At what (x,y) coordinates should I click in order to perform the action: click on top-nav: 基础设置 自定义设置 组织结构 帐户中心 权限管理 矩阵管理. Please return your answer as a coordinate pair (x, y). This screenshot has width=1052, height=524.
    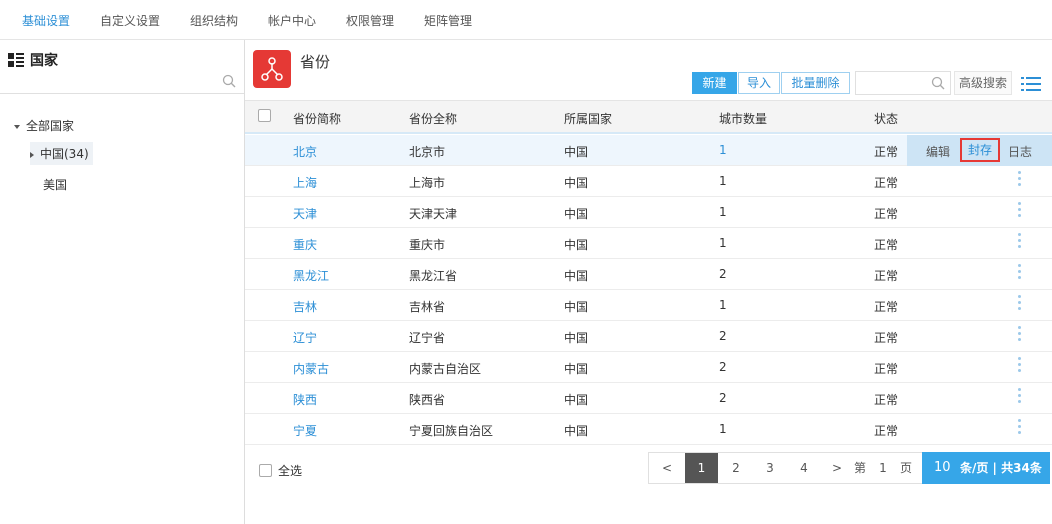
    Looking at the image, I should click on (526, 20).